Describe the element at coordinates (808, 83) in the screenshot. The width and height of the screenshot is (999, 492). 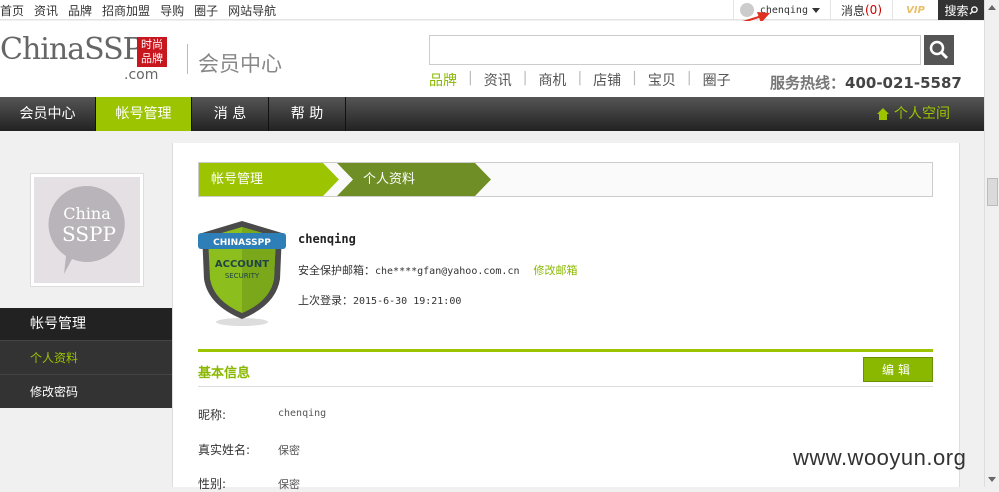
I see `hotline-label: 服务热线：` at that location.